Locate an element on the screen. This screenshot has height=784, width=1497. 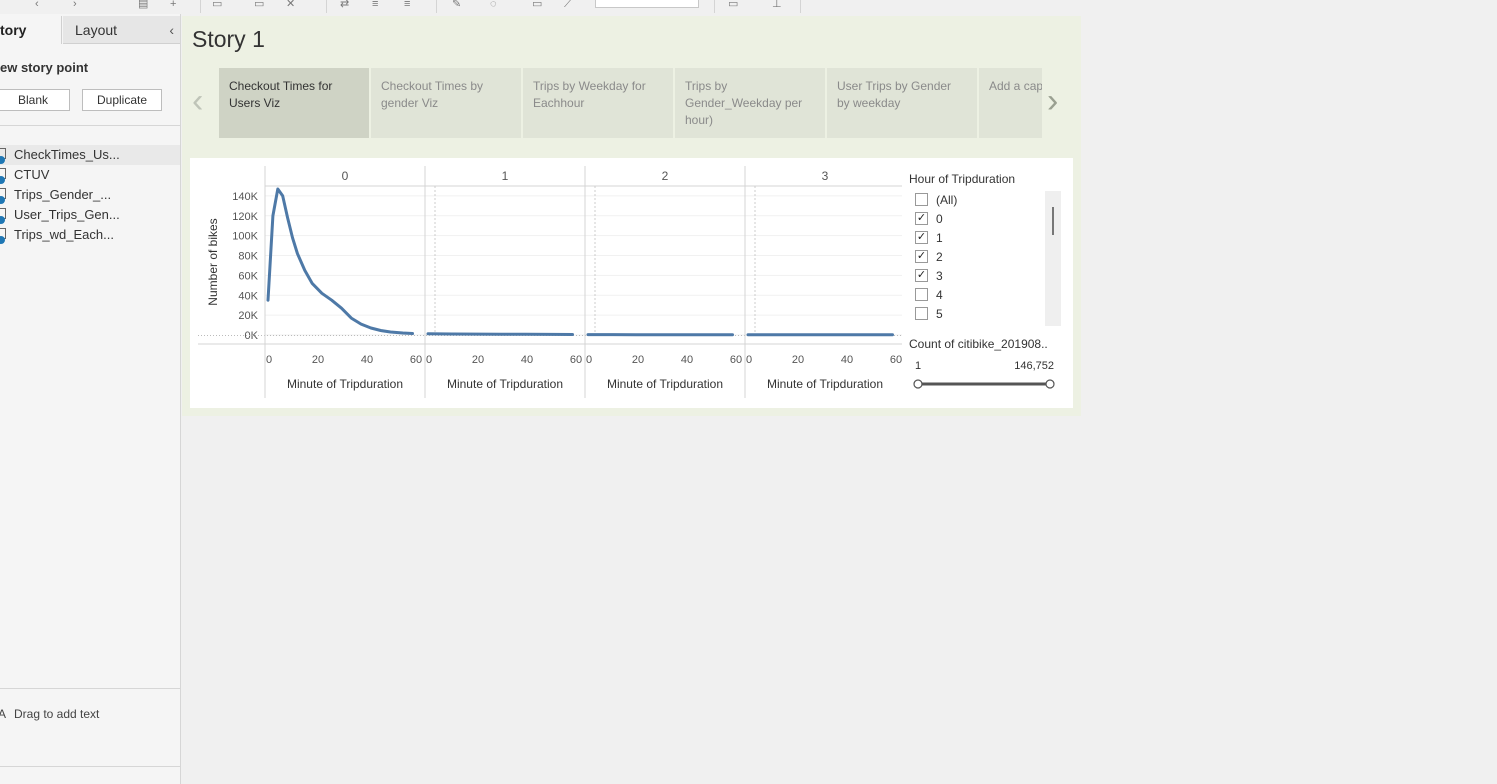
duplicate-sheet-icon: ▭ is located at coordinates (259, 5).